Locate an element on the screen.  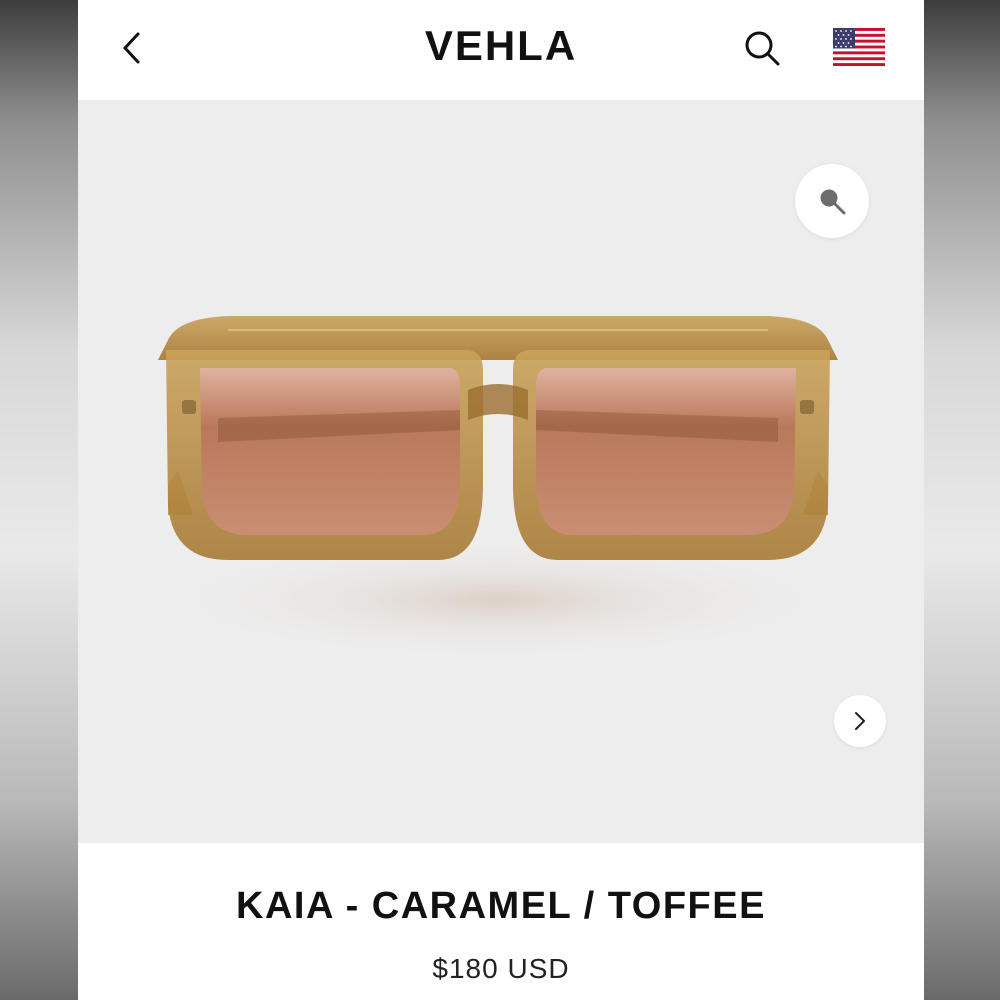
country-selector is located at coordinates (859, 47).